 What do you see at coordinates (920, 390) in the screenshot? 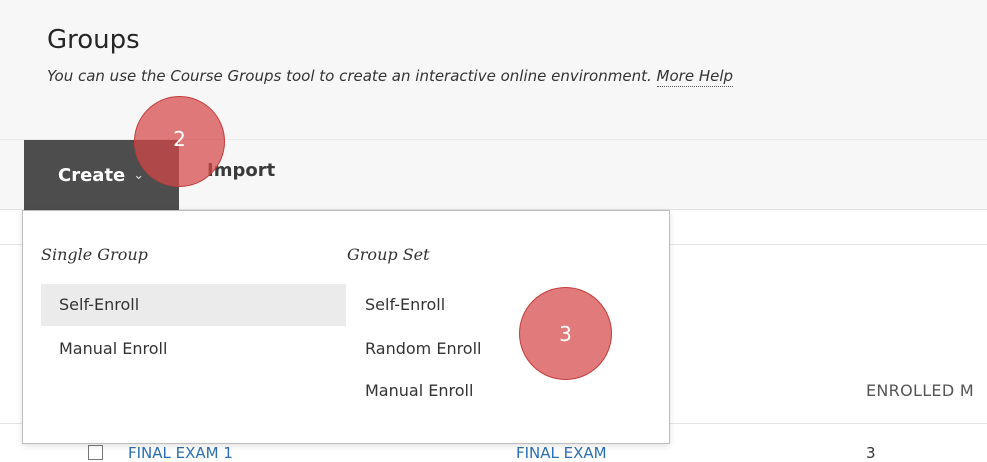
I see `enrolled-members-column-header: ENROLLED M` at bounding box center [920, 390].